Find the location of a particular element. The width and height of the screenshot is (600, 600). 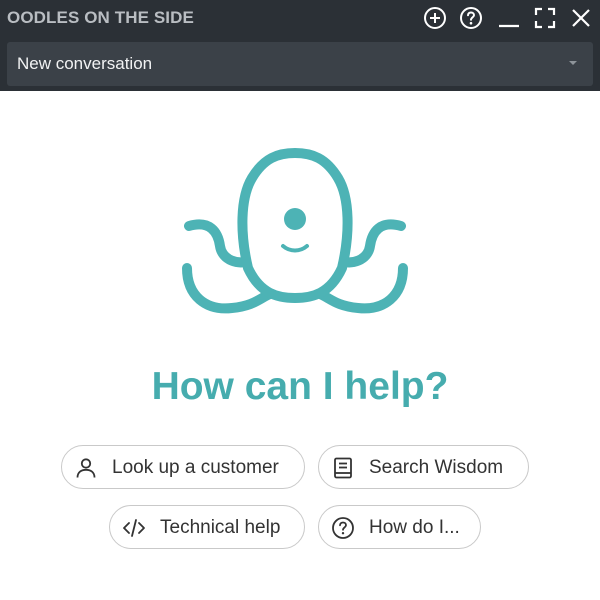

maximize-button is located at coordinates (545, 18).